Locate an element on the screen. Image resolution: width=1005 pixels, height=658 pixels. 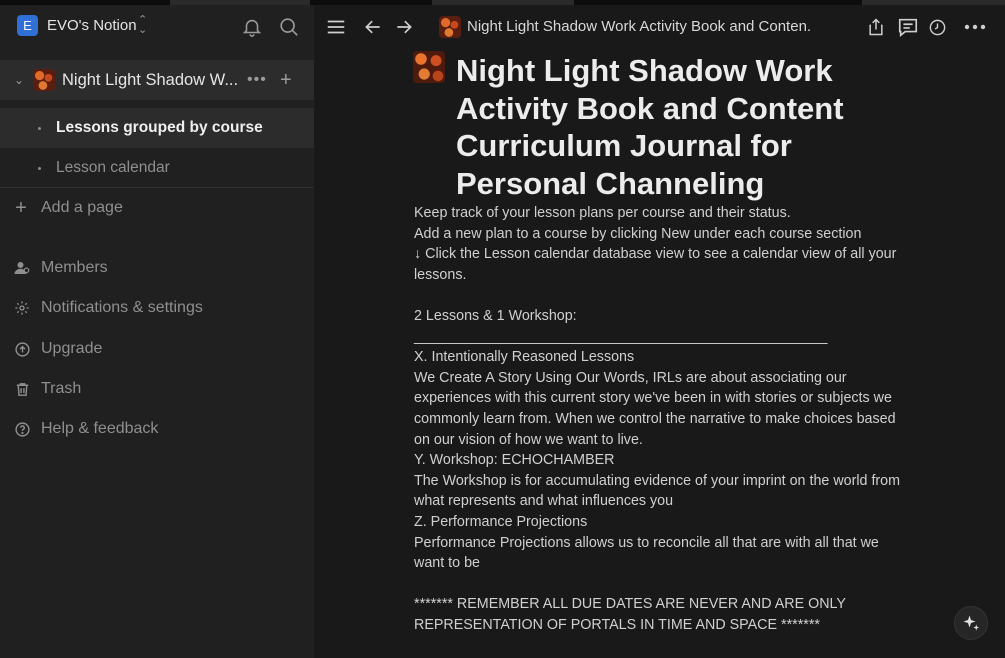
forward-arrow-icon is located at coordinates (404, 27).